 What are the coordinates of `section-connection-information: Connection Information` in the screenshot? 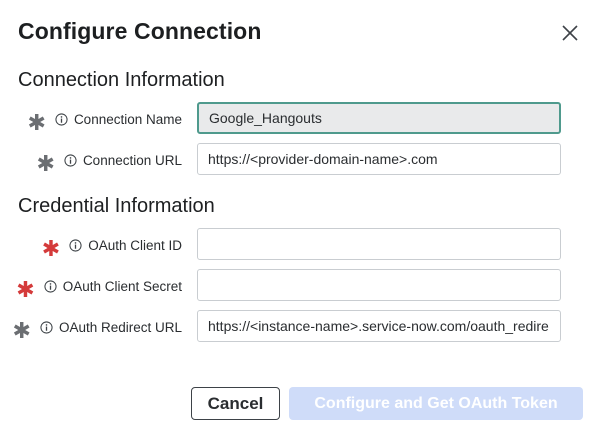 It's located at (121, 80).